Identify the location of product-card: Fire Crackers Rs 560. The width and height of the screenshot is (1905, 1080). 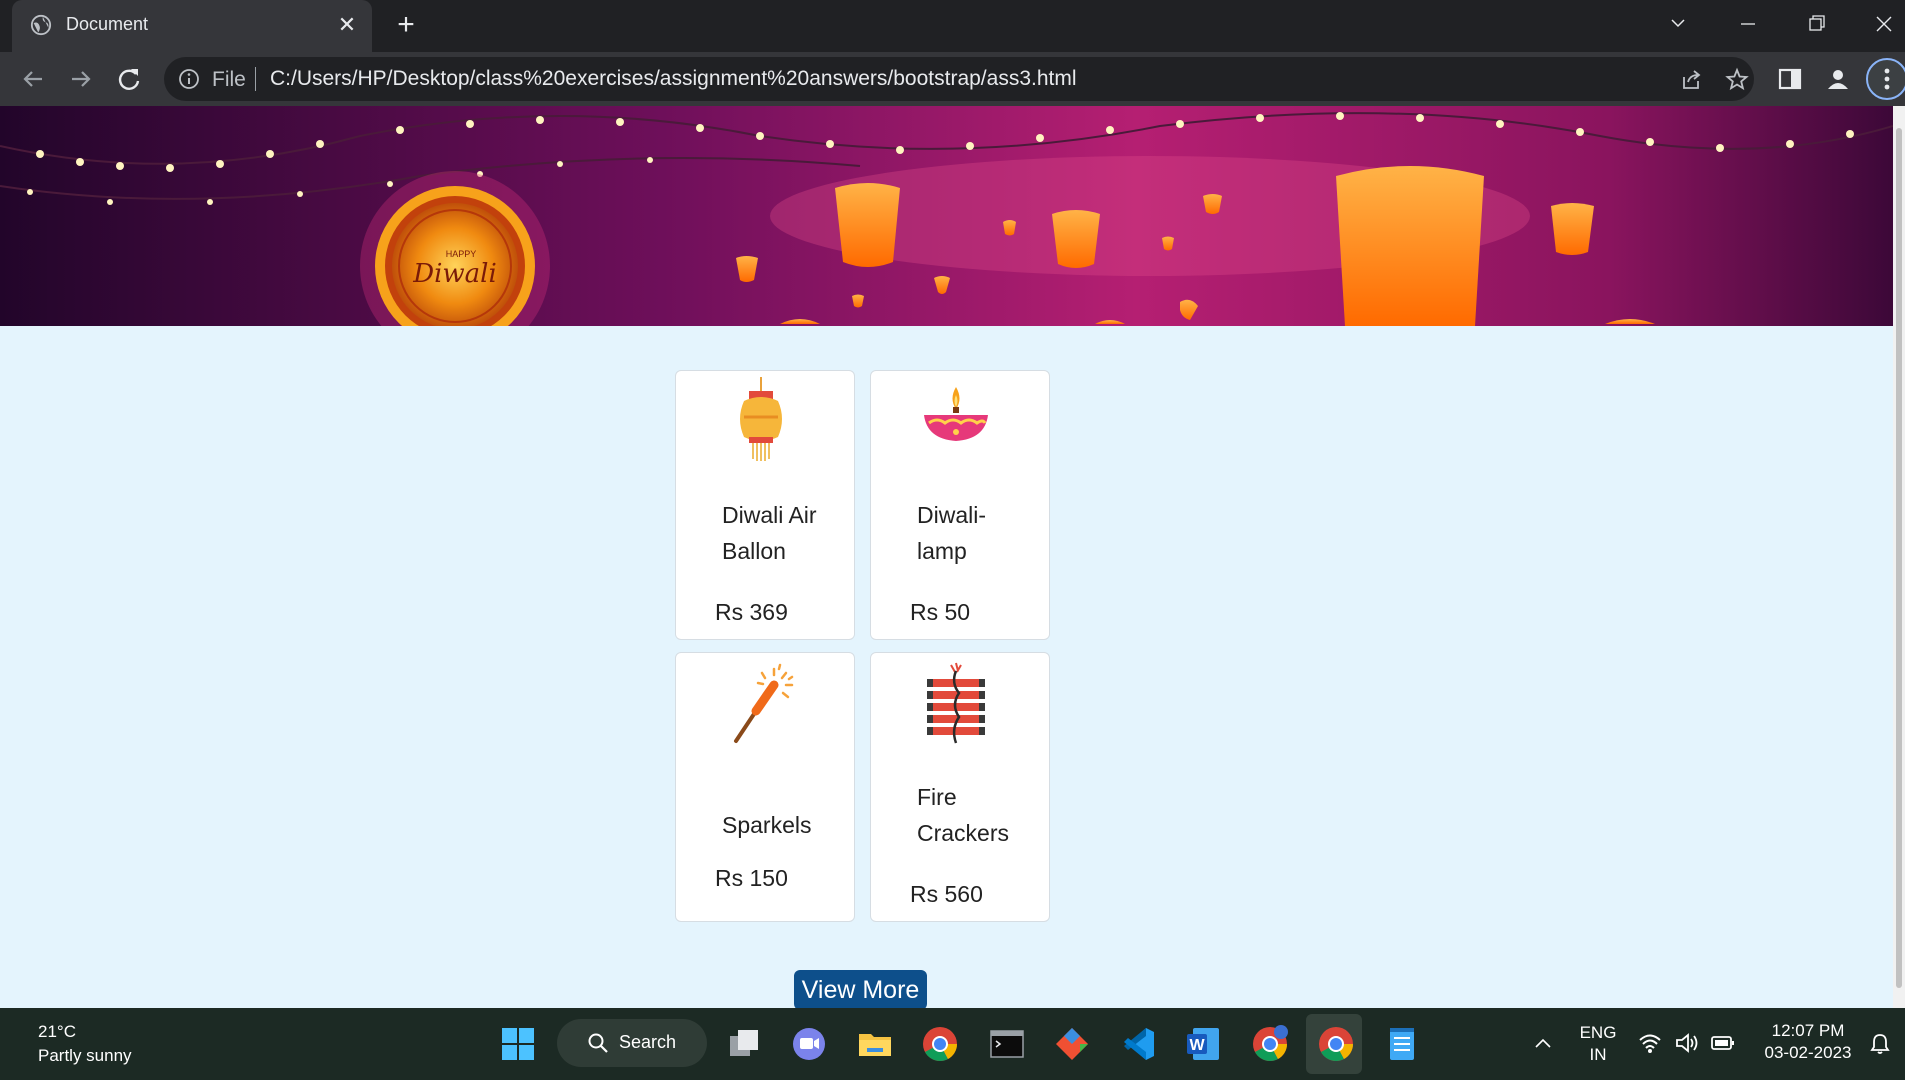
(960, 787).